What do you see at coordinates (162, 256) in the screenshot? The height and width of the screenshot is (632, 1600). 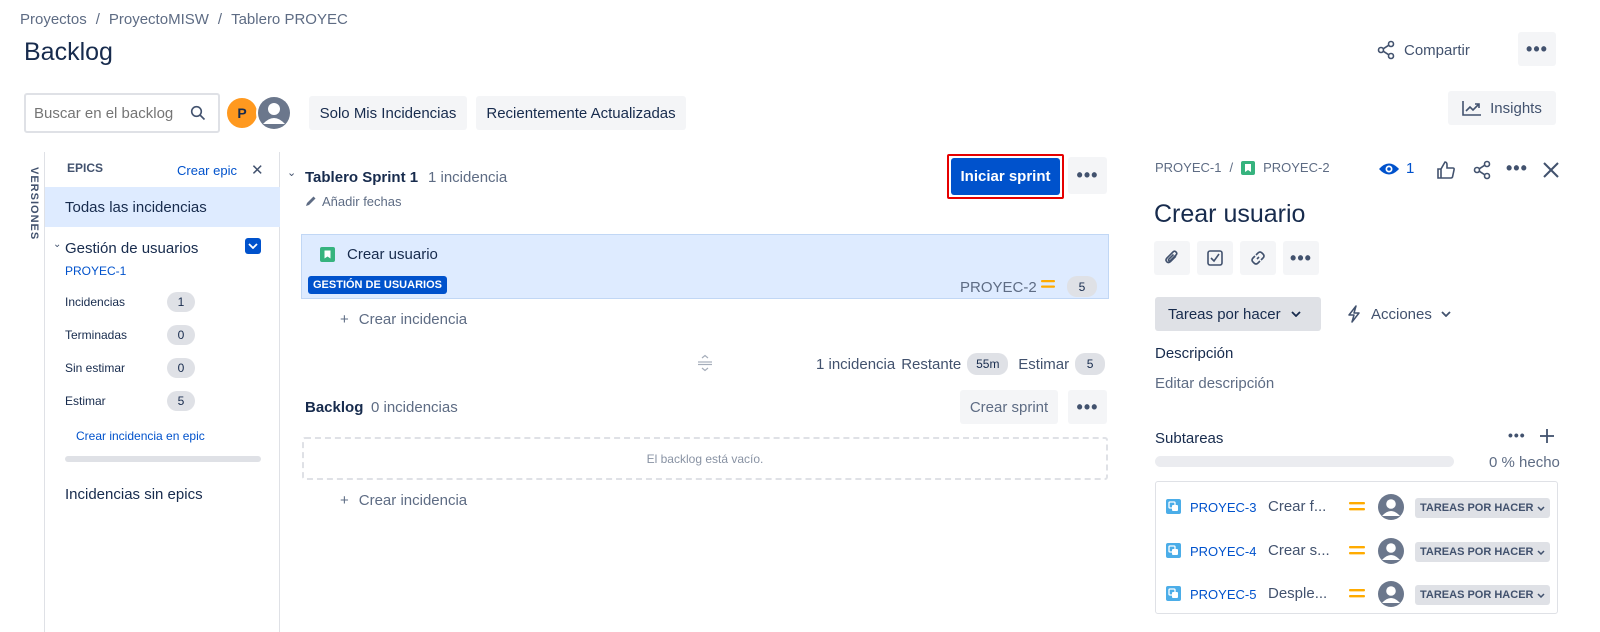 I see `epic-item: ⌄ Gestión de usuarios PROYEC-1` at bounding box center [162, 256].